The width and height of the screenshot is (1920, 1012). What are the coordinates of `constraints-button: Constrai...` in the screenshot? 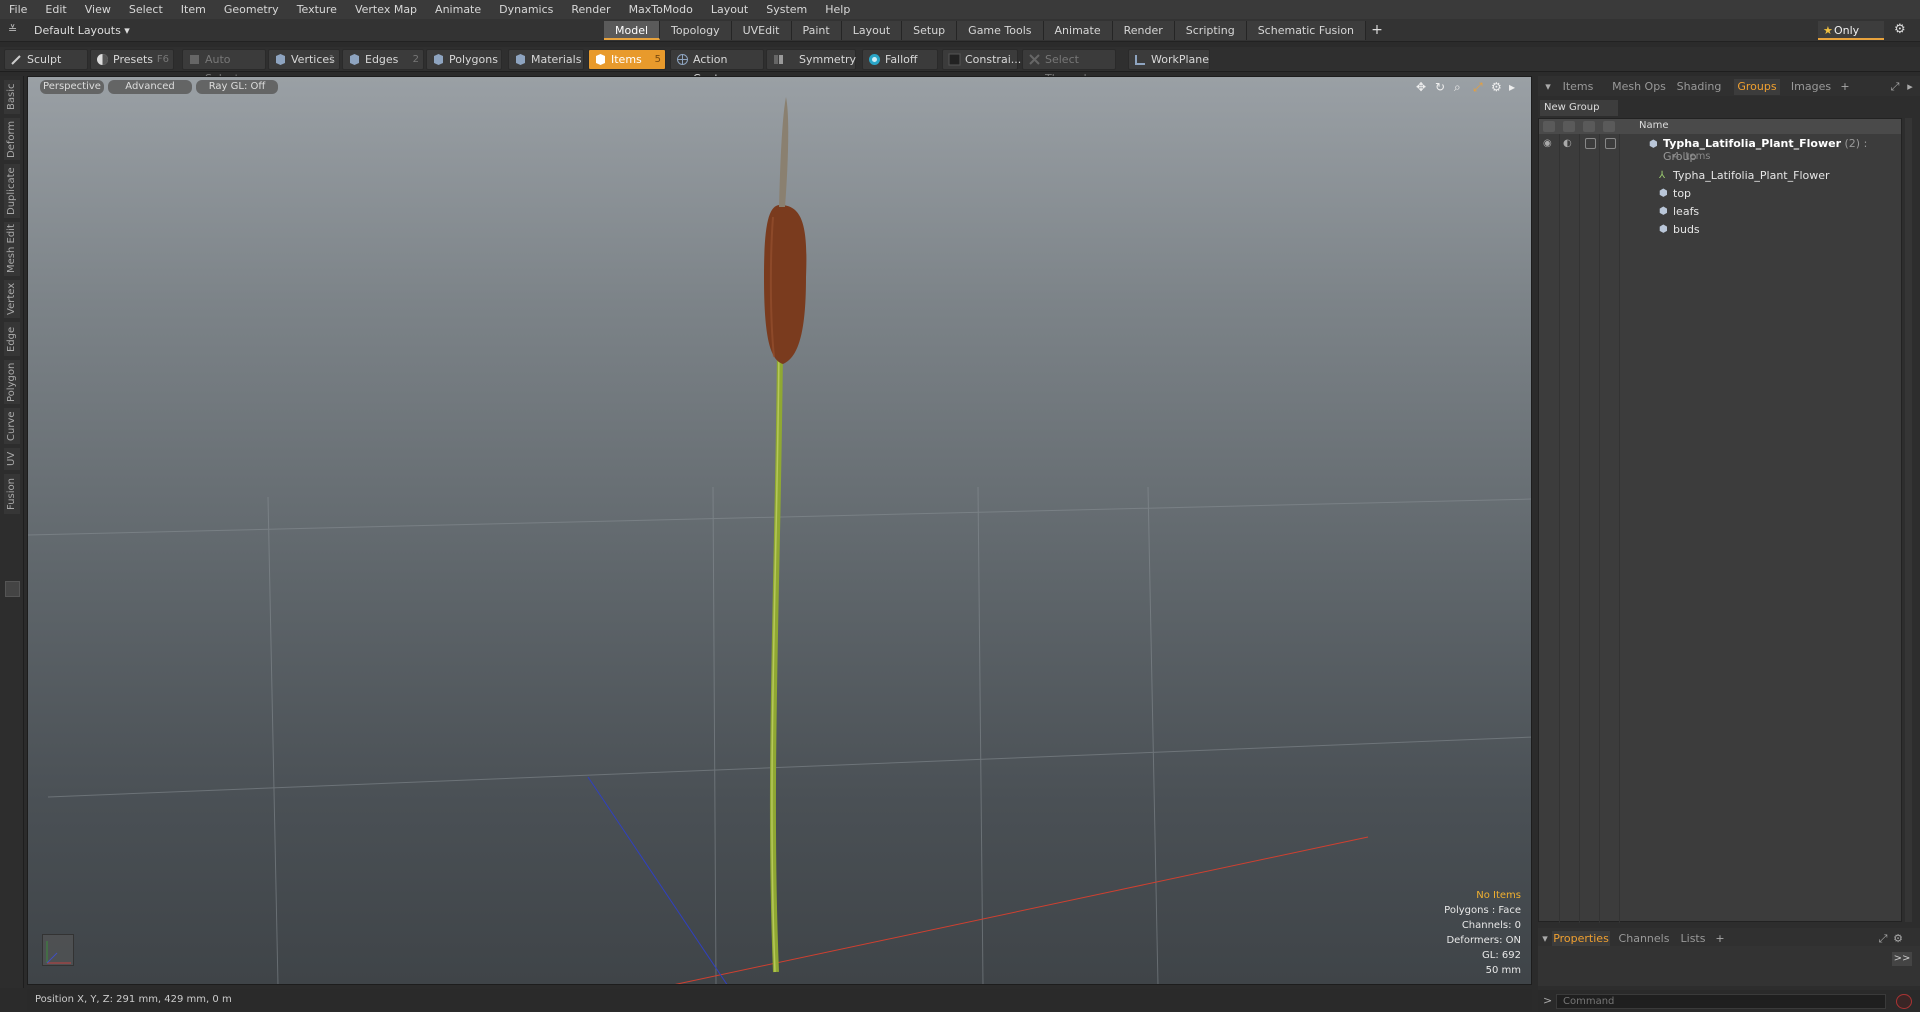 It's located at (981, 59).